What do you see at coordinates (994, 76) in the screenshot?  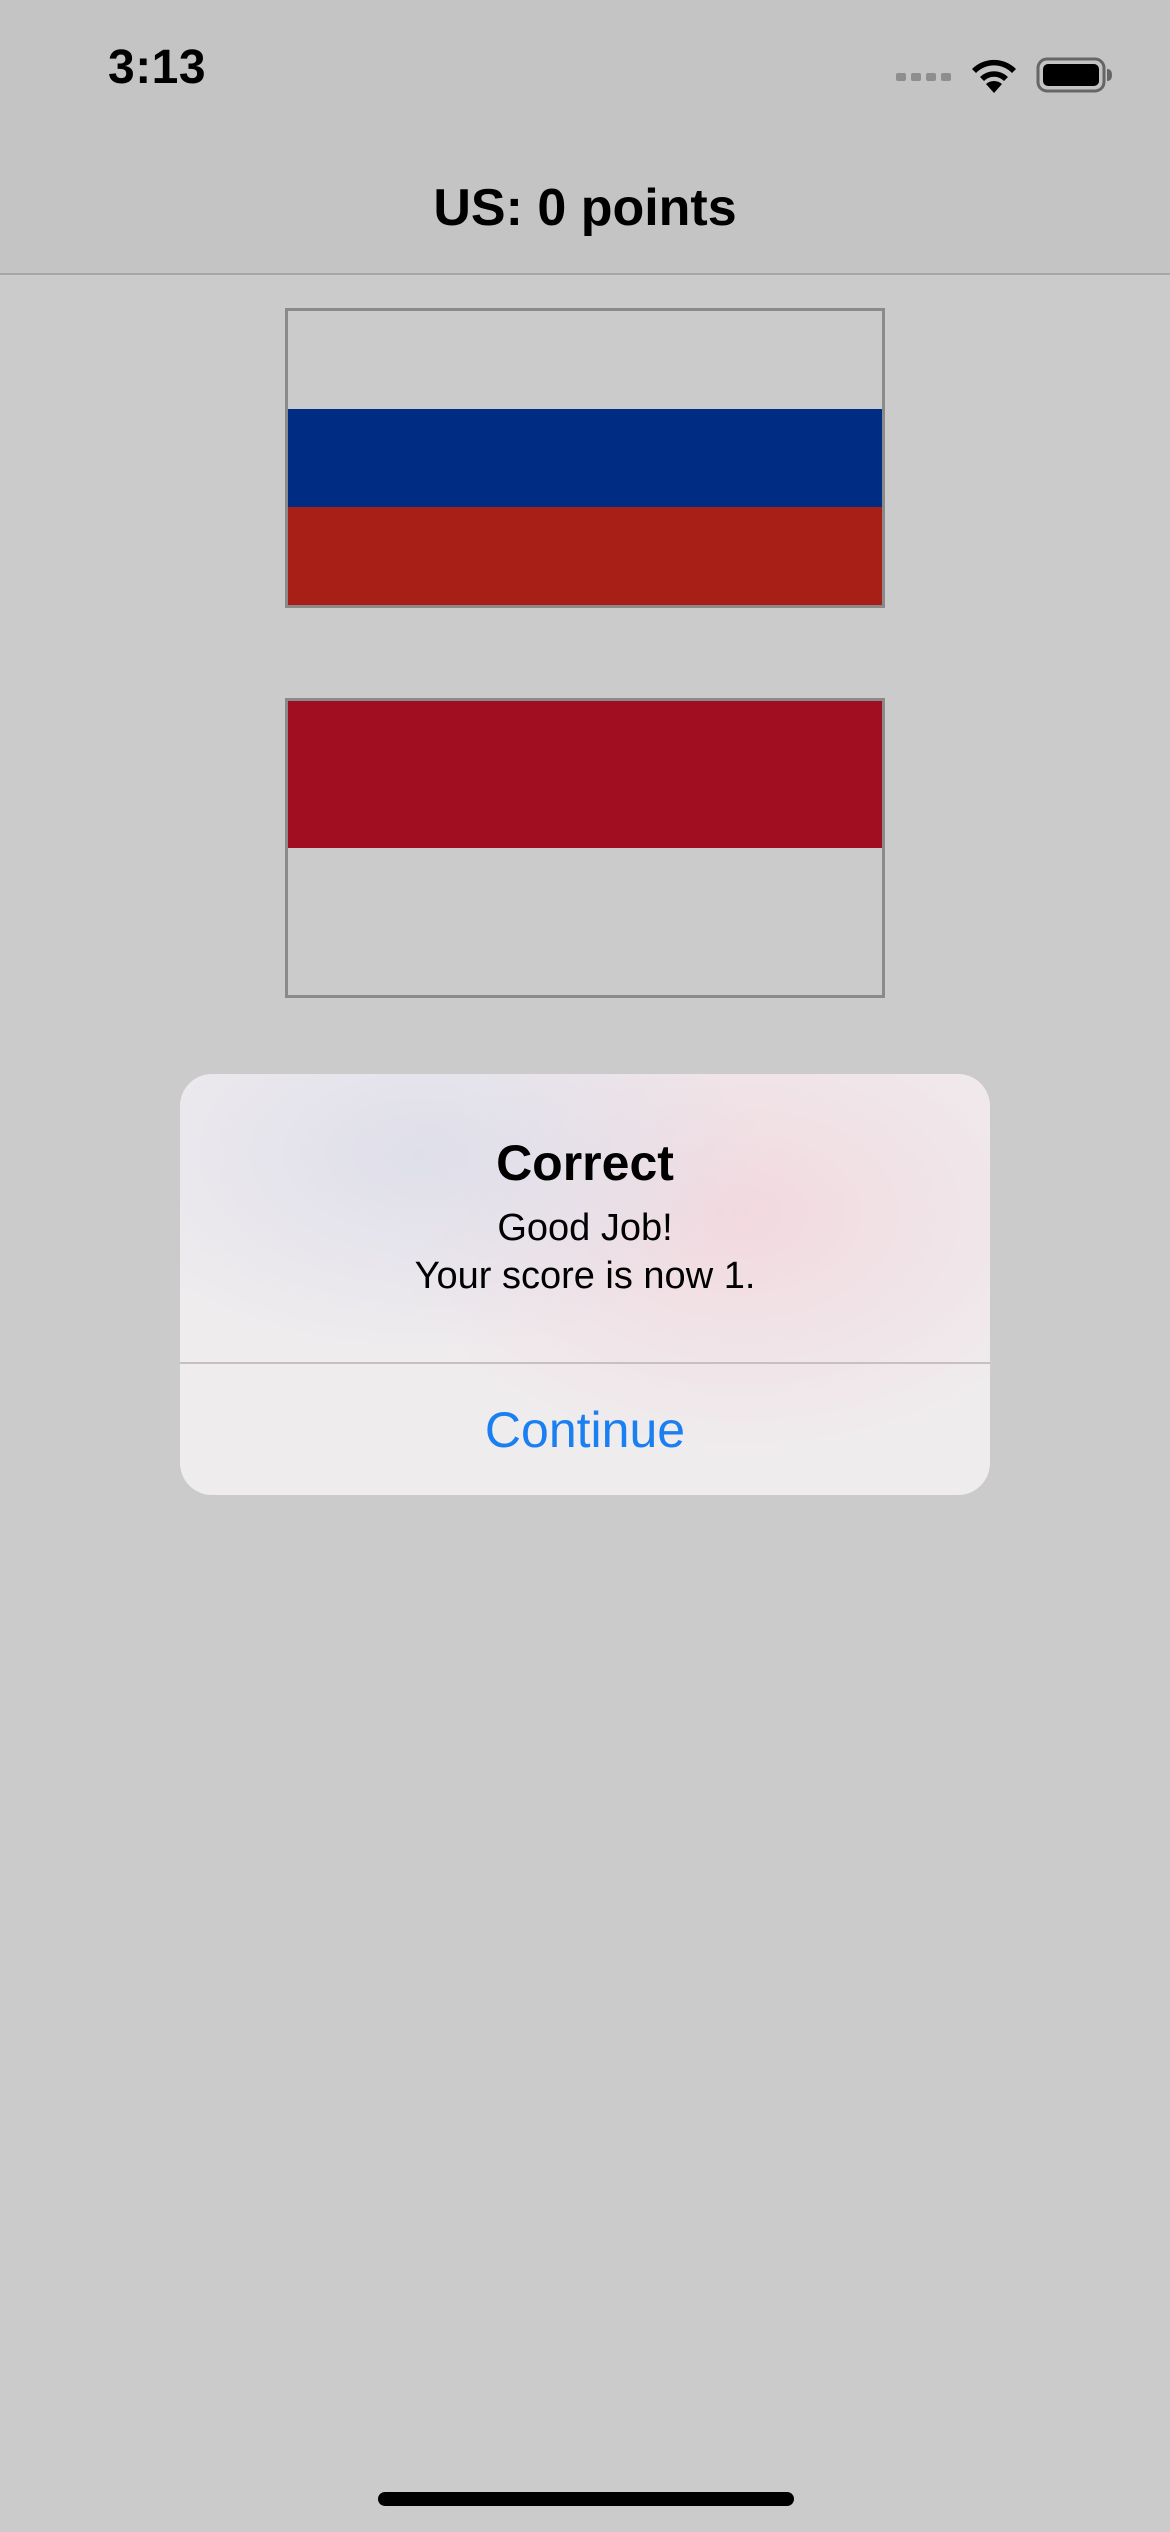 I see `wifi-icon` at bounding box center [994, 76].